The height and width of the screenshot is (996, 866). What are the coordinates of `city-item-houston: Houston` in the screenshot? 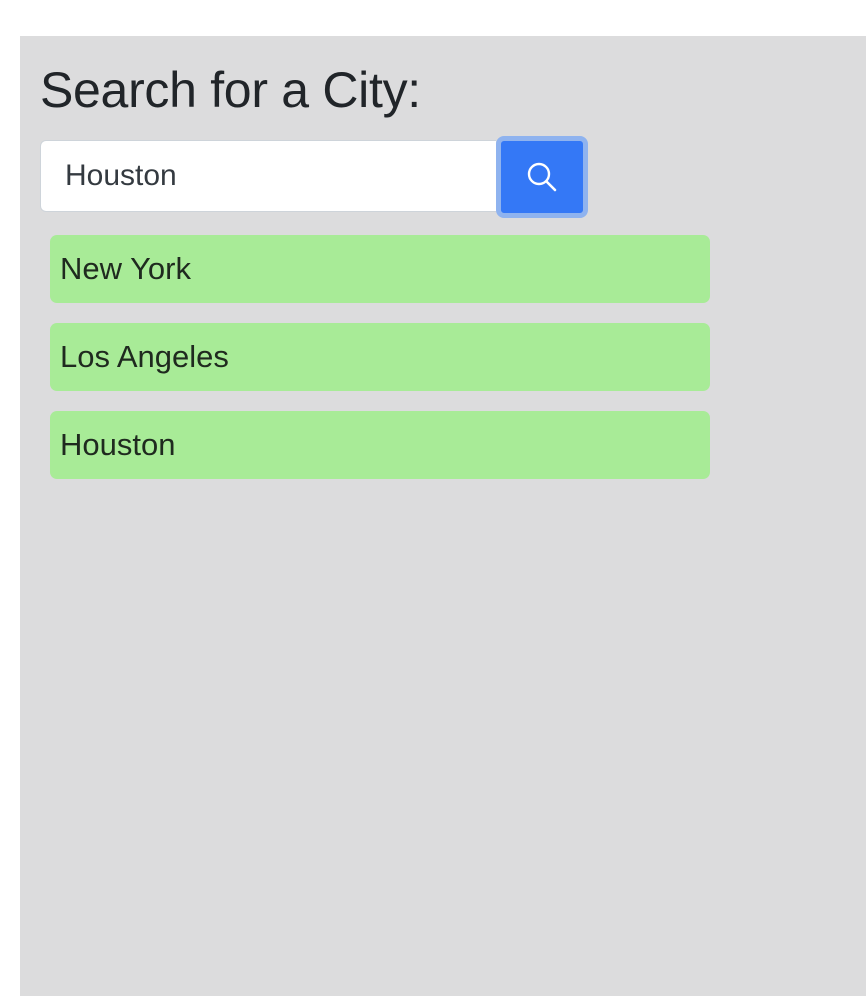 It's located at (380, 445).